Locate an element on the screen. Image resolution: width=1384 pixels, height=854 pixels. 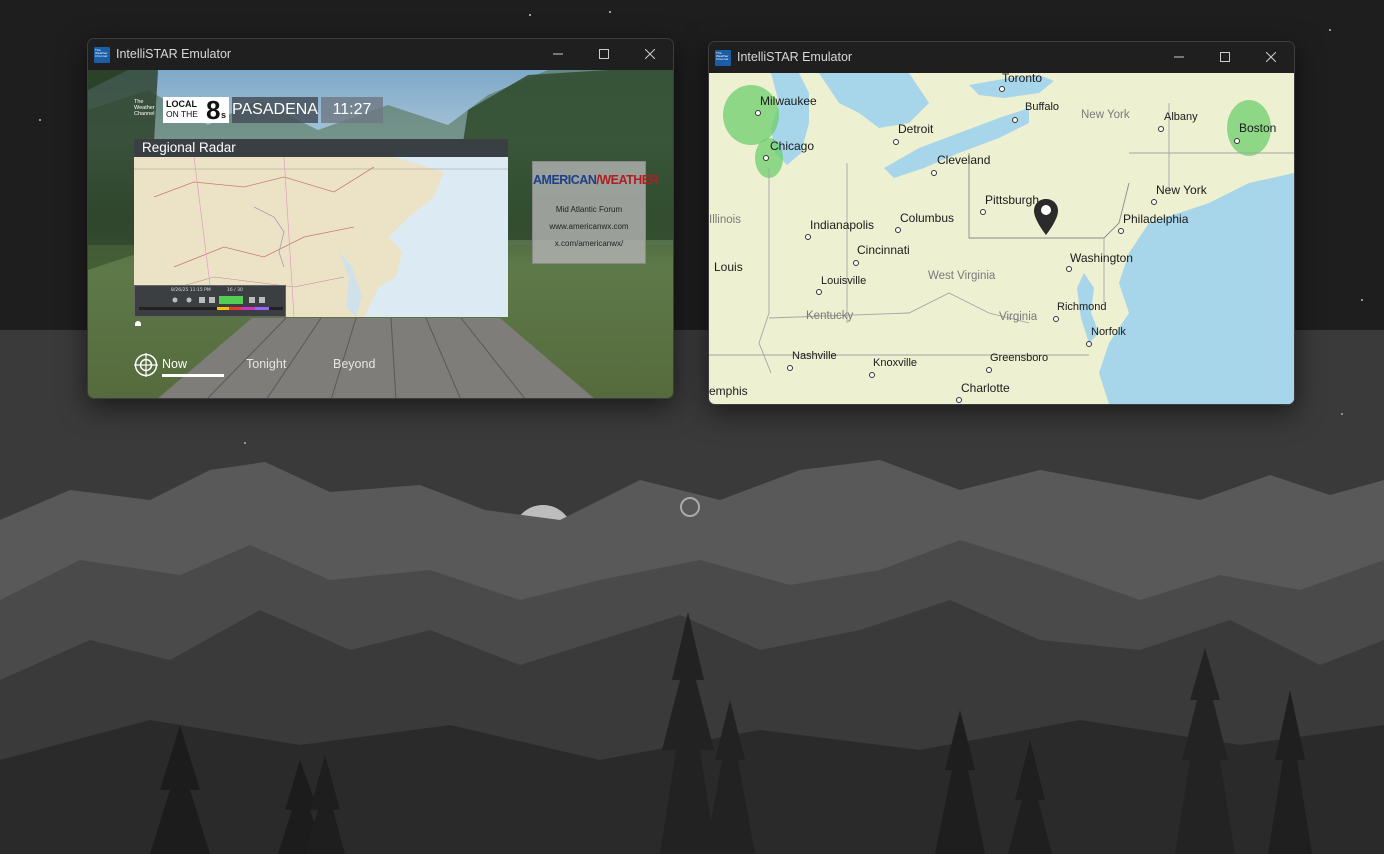
region-label: Virginia is located at coordinates (1018, 317).